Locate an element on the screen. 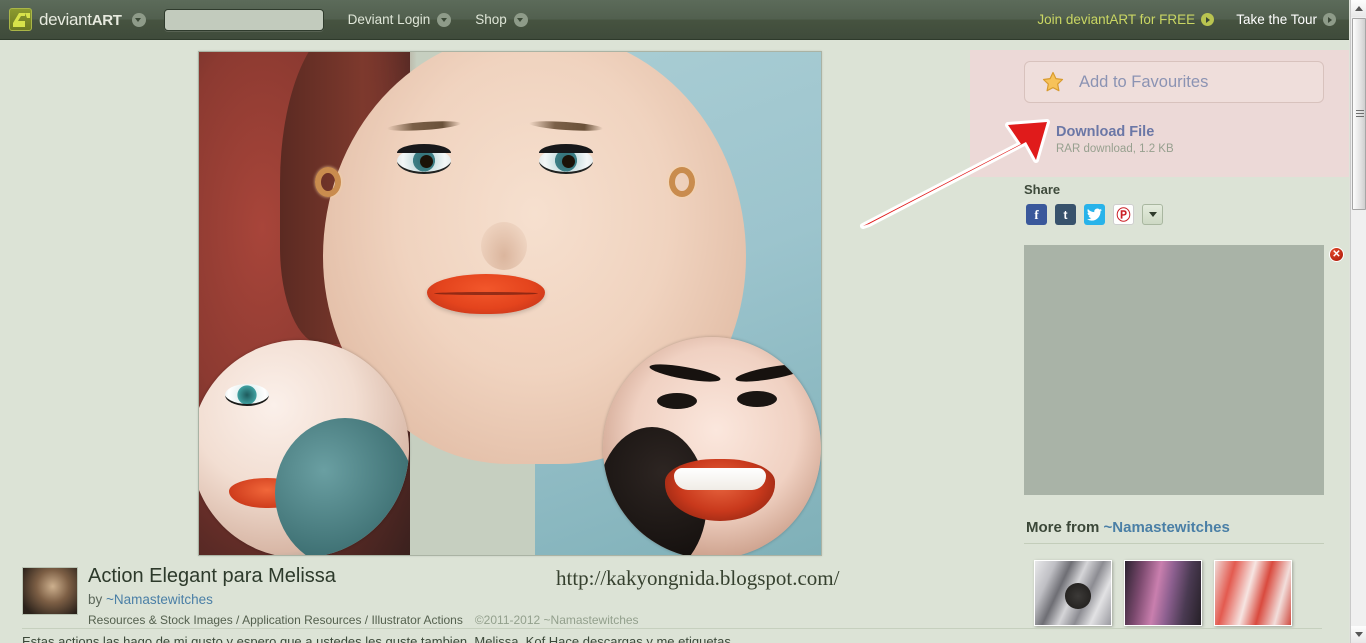 The height and width of the screenshot is (643, 1366). artwork-eye-right is located at coordinates (566, 159).